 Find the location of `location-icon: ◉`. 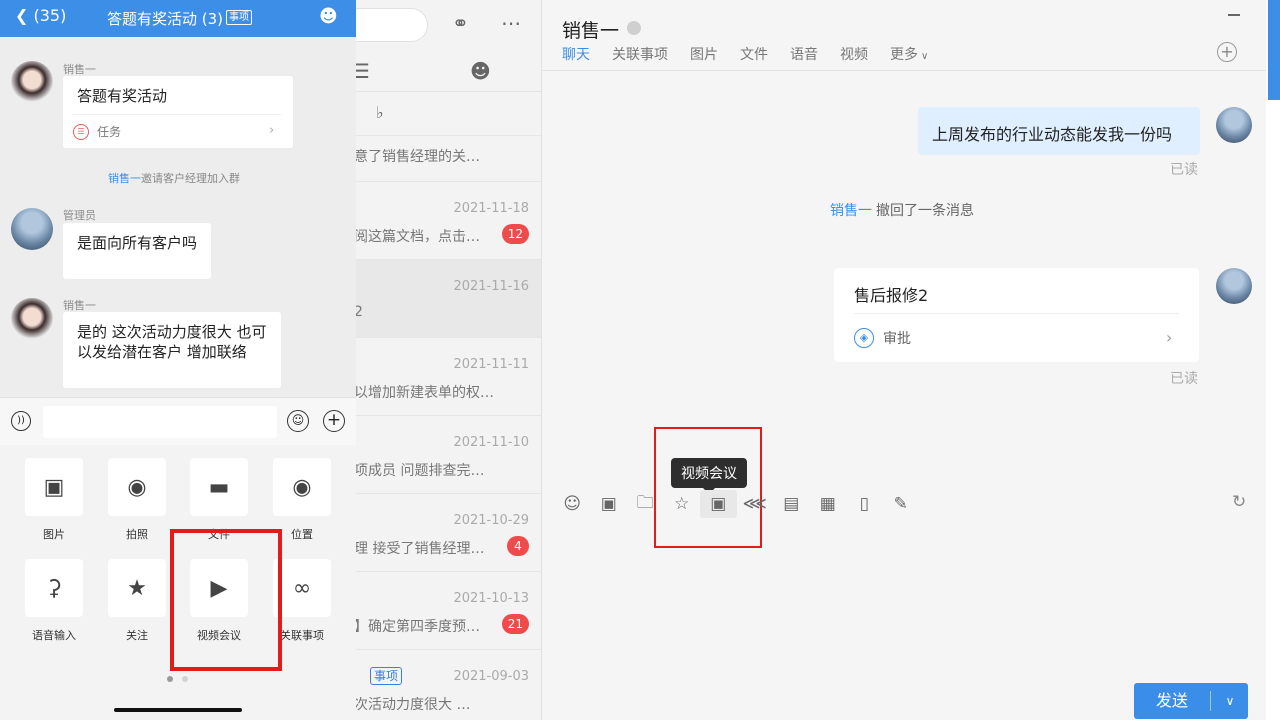

location-icon: ◉ is located at coordinates (302, 487).